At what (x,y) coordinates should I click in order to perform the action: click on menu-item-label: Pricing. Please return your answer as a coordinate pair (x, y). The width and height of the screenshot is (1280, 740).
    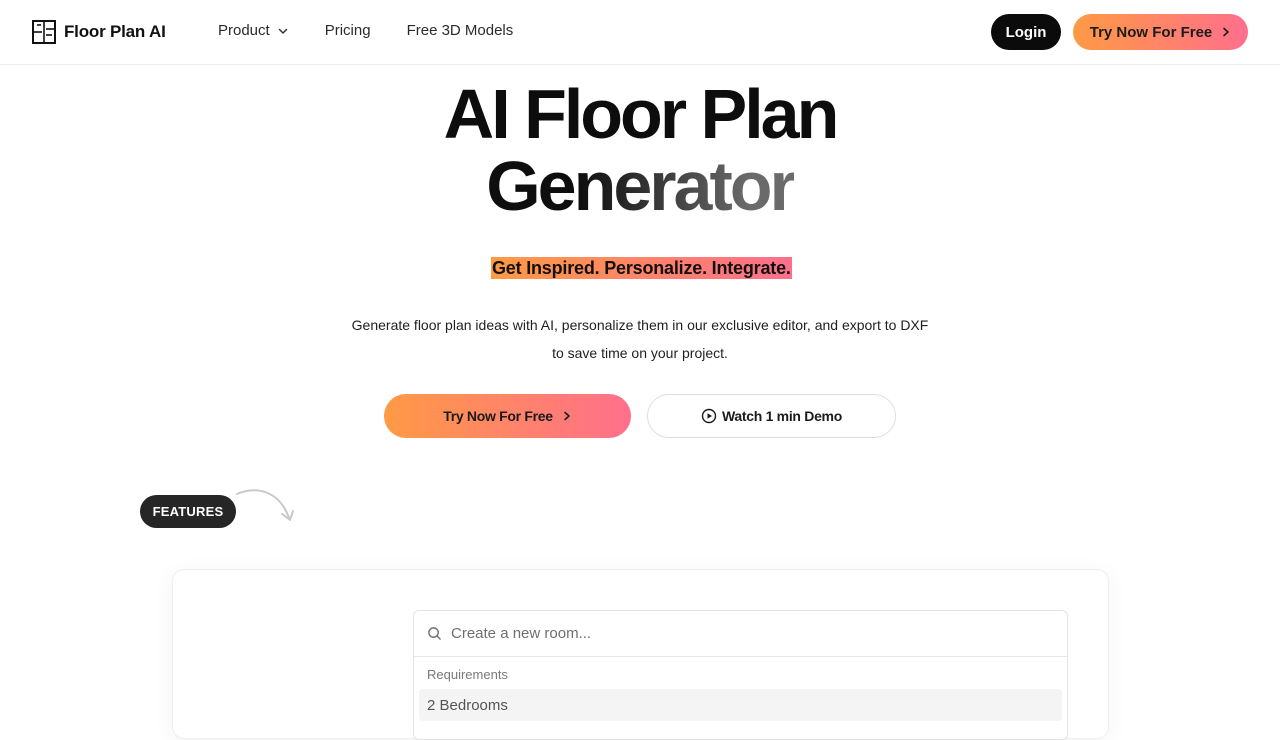
    Looking at the image, I should click on (347, 30).